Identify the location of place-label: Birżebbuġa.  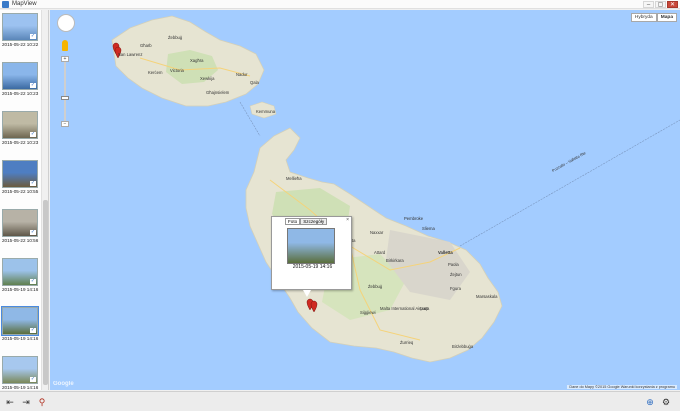
(463, 346).